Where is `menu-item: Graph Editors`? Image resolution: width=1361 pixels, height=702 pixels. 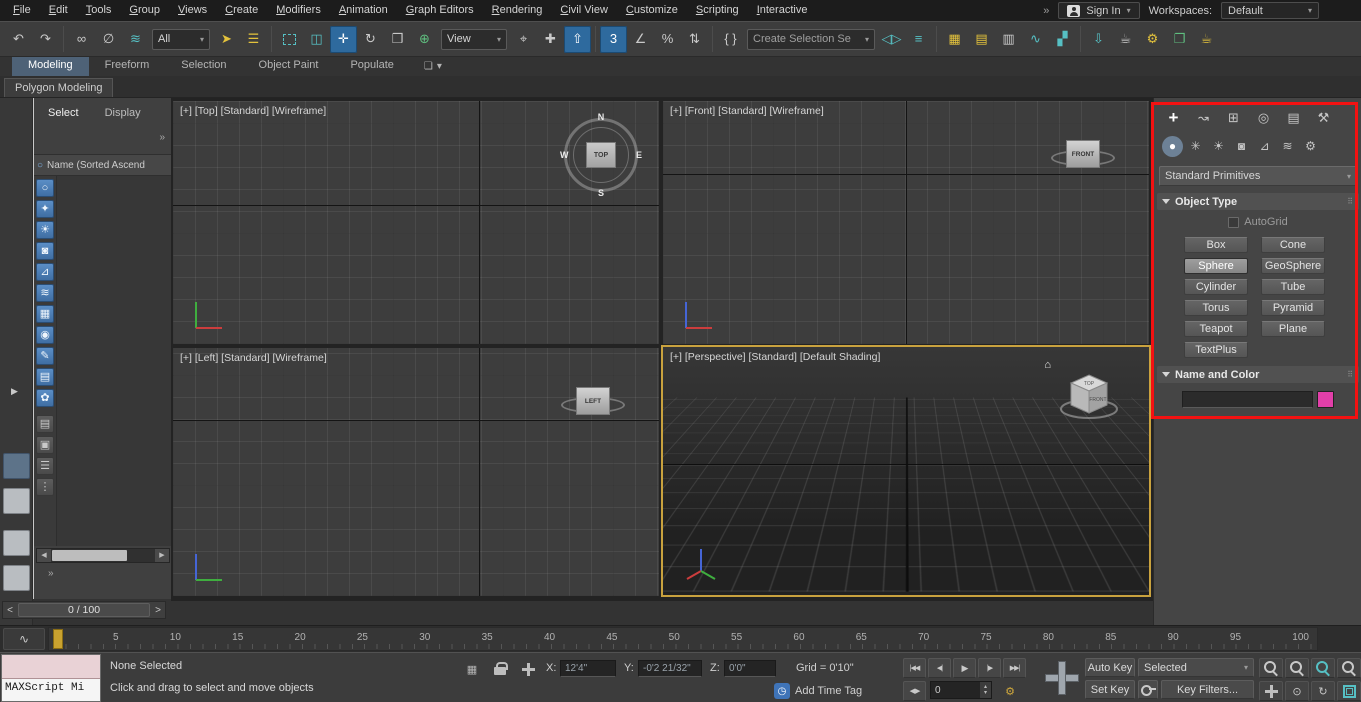 menu-item: Graph Editors is located at coordinates (440, 10).